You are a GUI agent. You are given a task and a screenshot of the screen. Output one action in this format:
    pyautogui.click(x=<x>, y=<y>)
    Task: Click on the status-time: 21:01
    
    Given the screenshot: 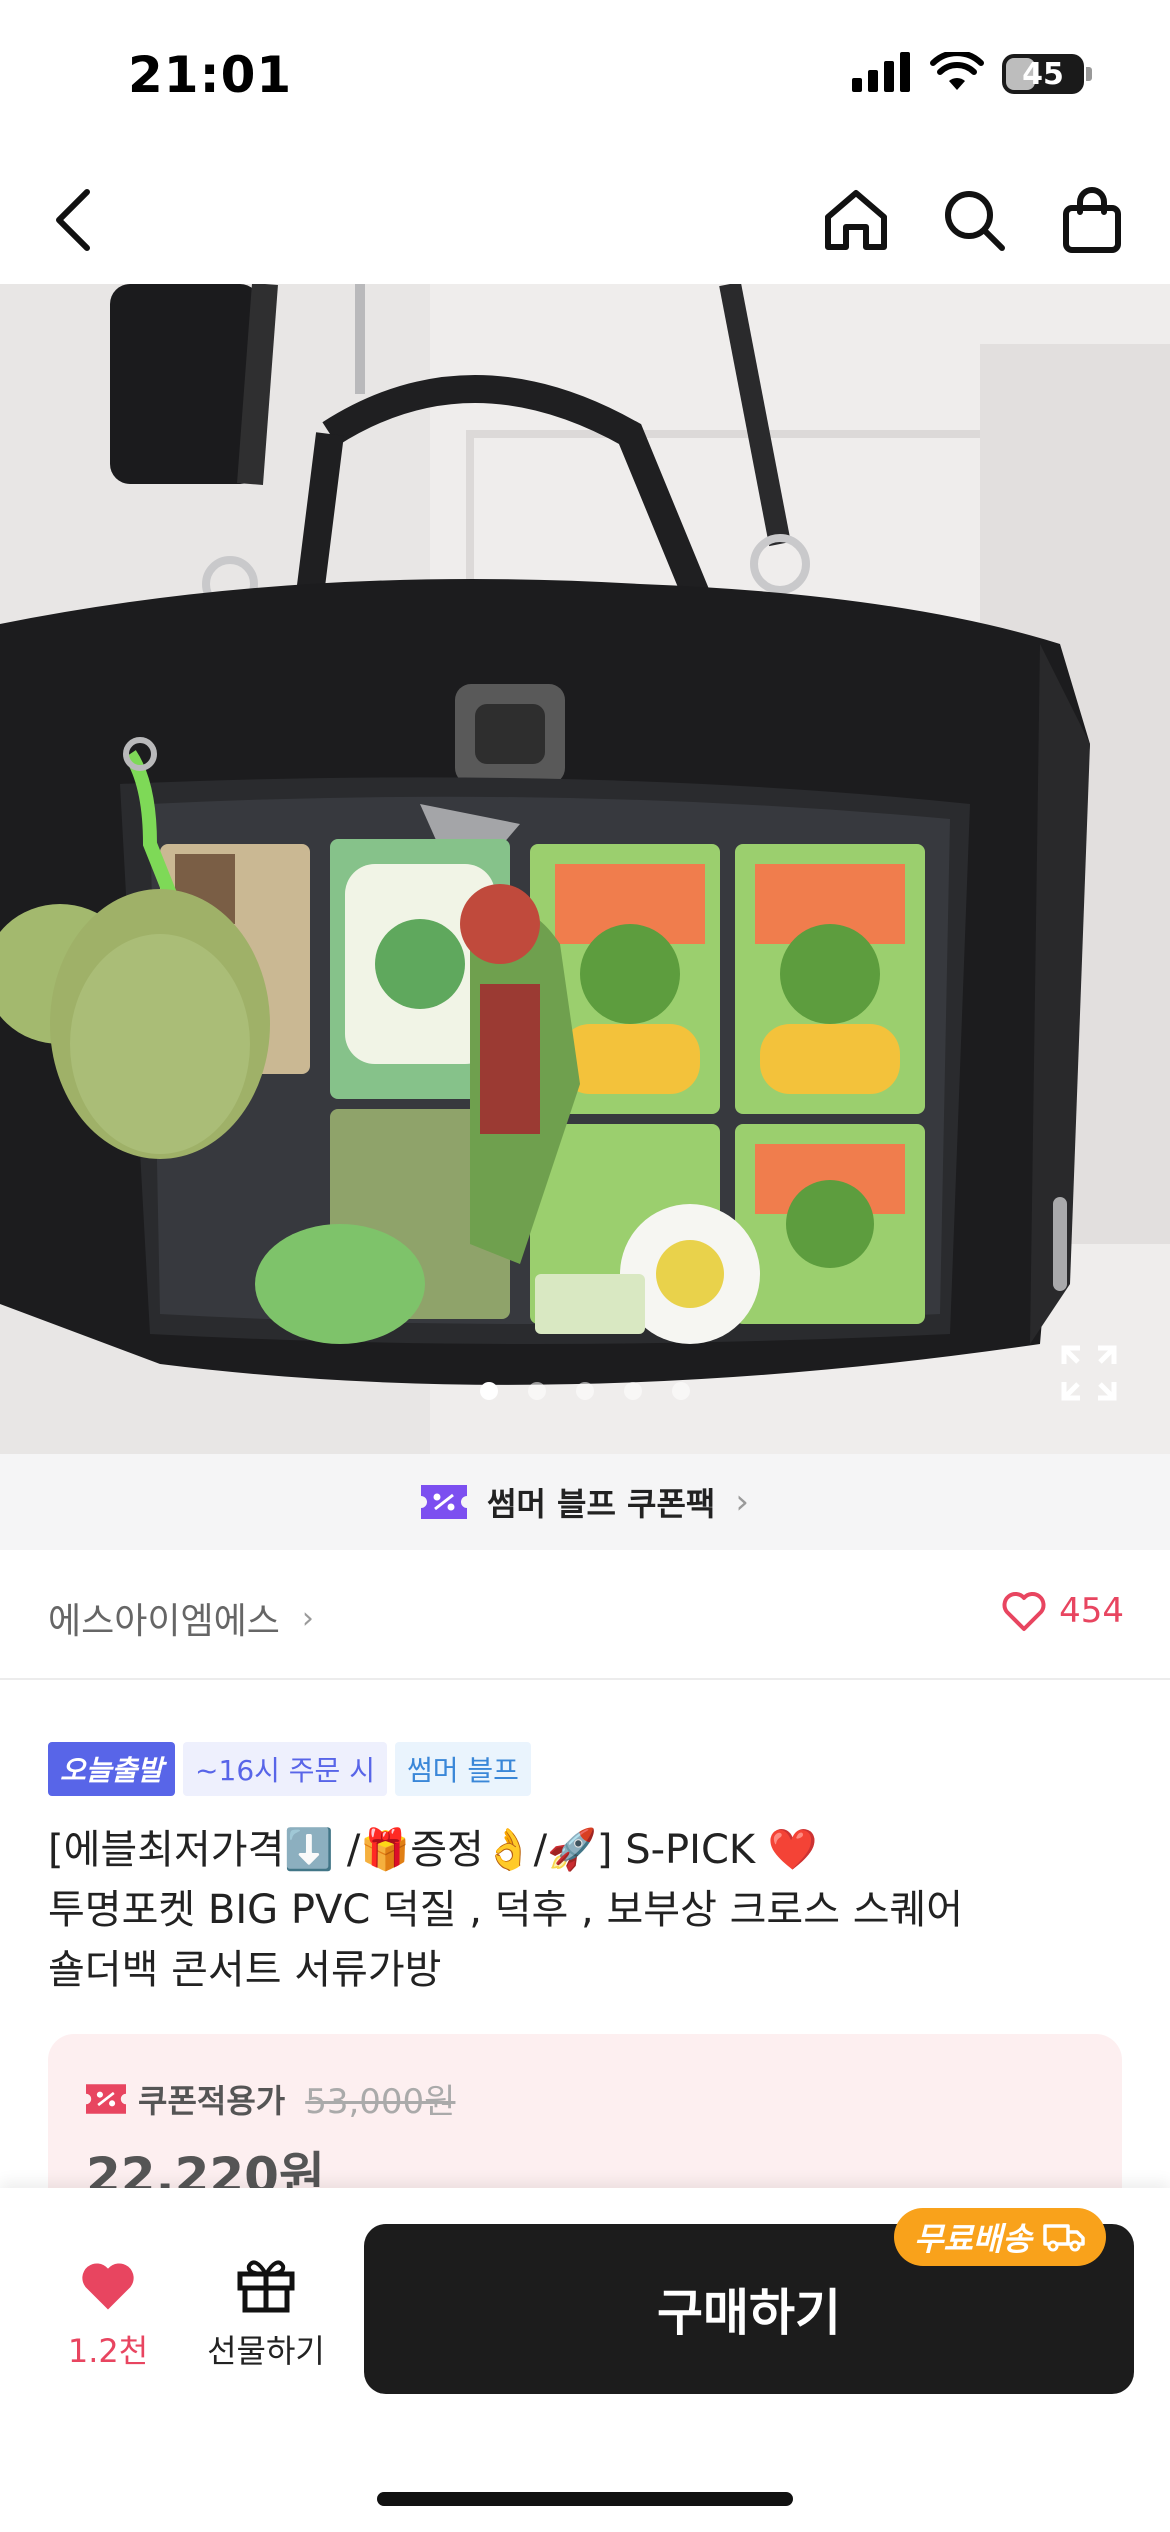 What is the action you would take?
    pyautogui.click(x=210, y=75)
    